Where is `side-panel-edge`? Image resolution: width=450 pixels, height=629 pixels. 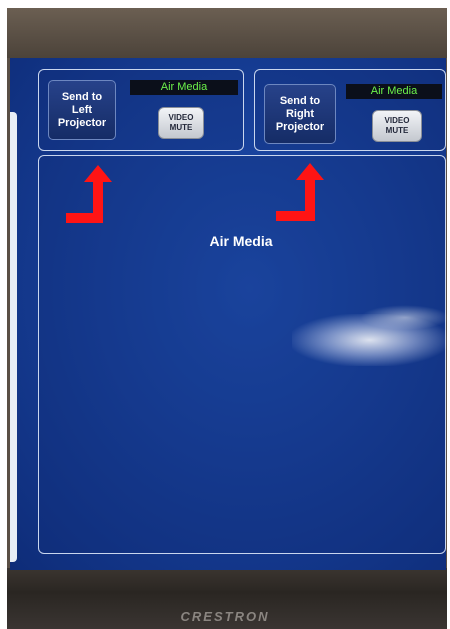 side-panel-edge is located at coordinates (13, 337).